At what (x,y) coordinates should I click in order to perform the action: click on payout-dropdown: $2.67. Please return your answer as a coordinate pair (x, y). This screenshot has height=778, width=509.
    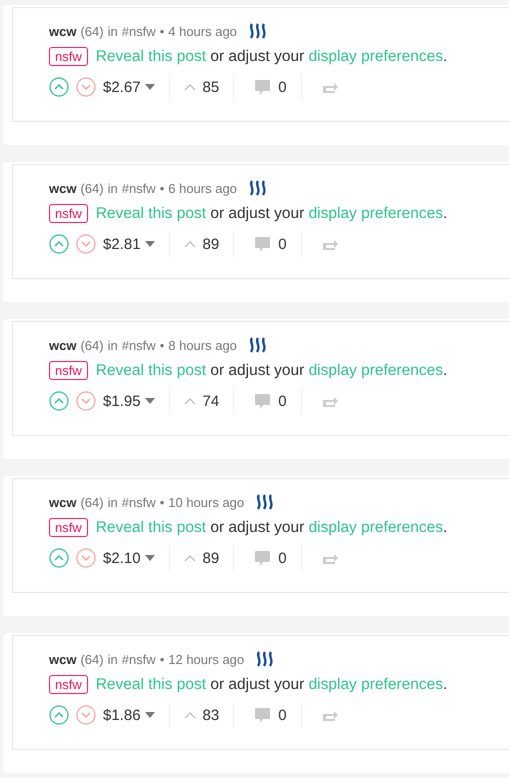
    Looking at the image, I should click on (129, 87).